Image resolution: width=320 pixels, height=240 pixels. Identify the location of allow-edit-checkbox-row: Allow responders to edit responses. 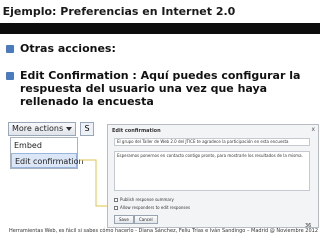
(152, 207).